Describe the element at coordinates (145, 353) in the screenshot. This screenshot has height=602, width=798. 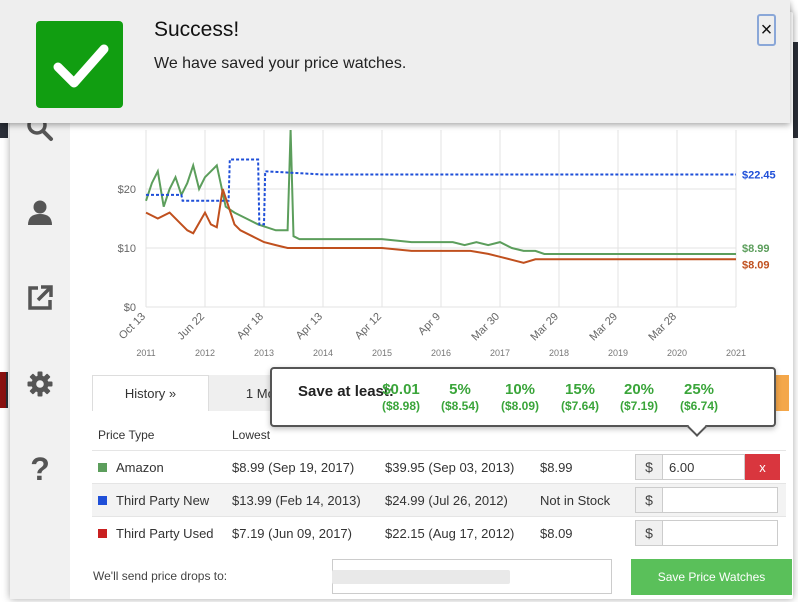
I see `x-year-label: 2011` at that location.